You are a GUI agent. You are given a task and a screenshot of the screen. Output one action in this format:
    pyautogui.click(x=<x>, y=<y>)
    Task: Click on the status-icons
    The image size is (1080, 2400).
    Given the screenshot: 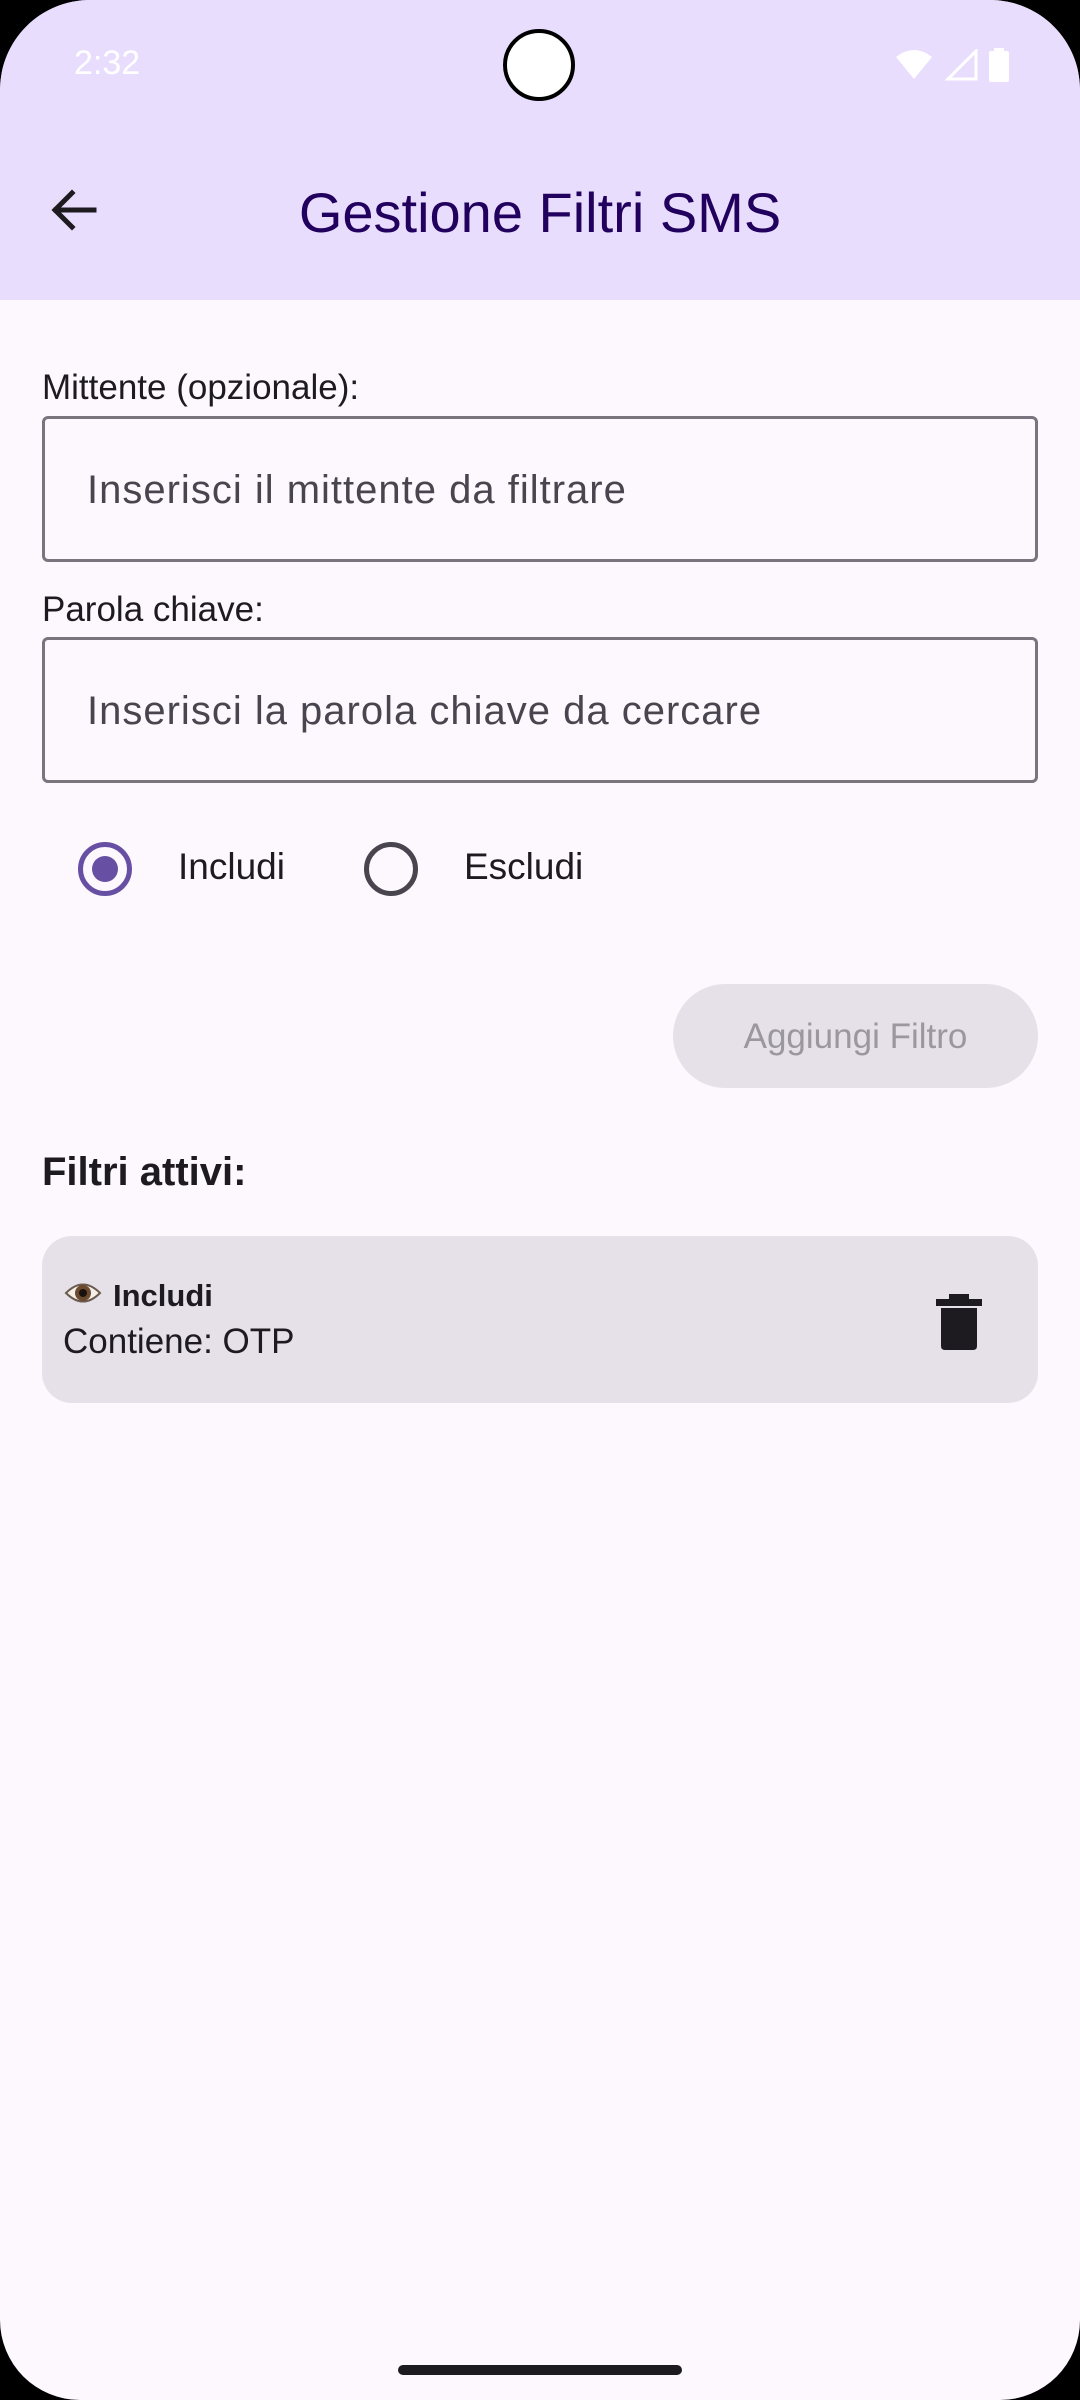 What is the action you would take?
    pyautogui.click(x=952, y=65)
    